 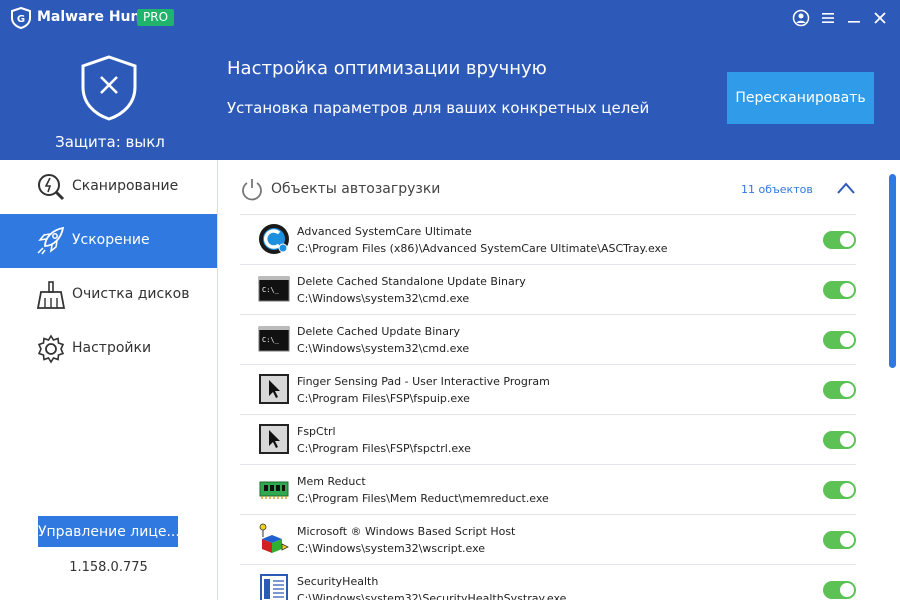 I want to click on sidebar-item-disk-cleanup: Очистка дисков, so click(x=108, y=295).